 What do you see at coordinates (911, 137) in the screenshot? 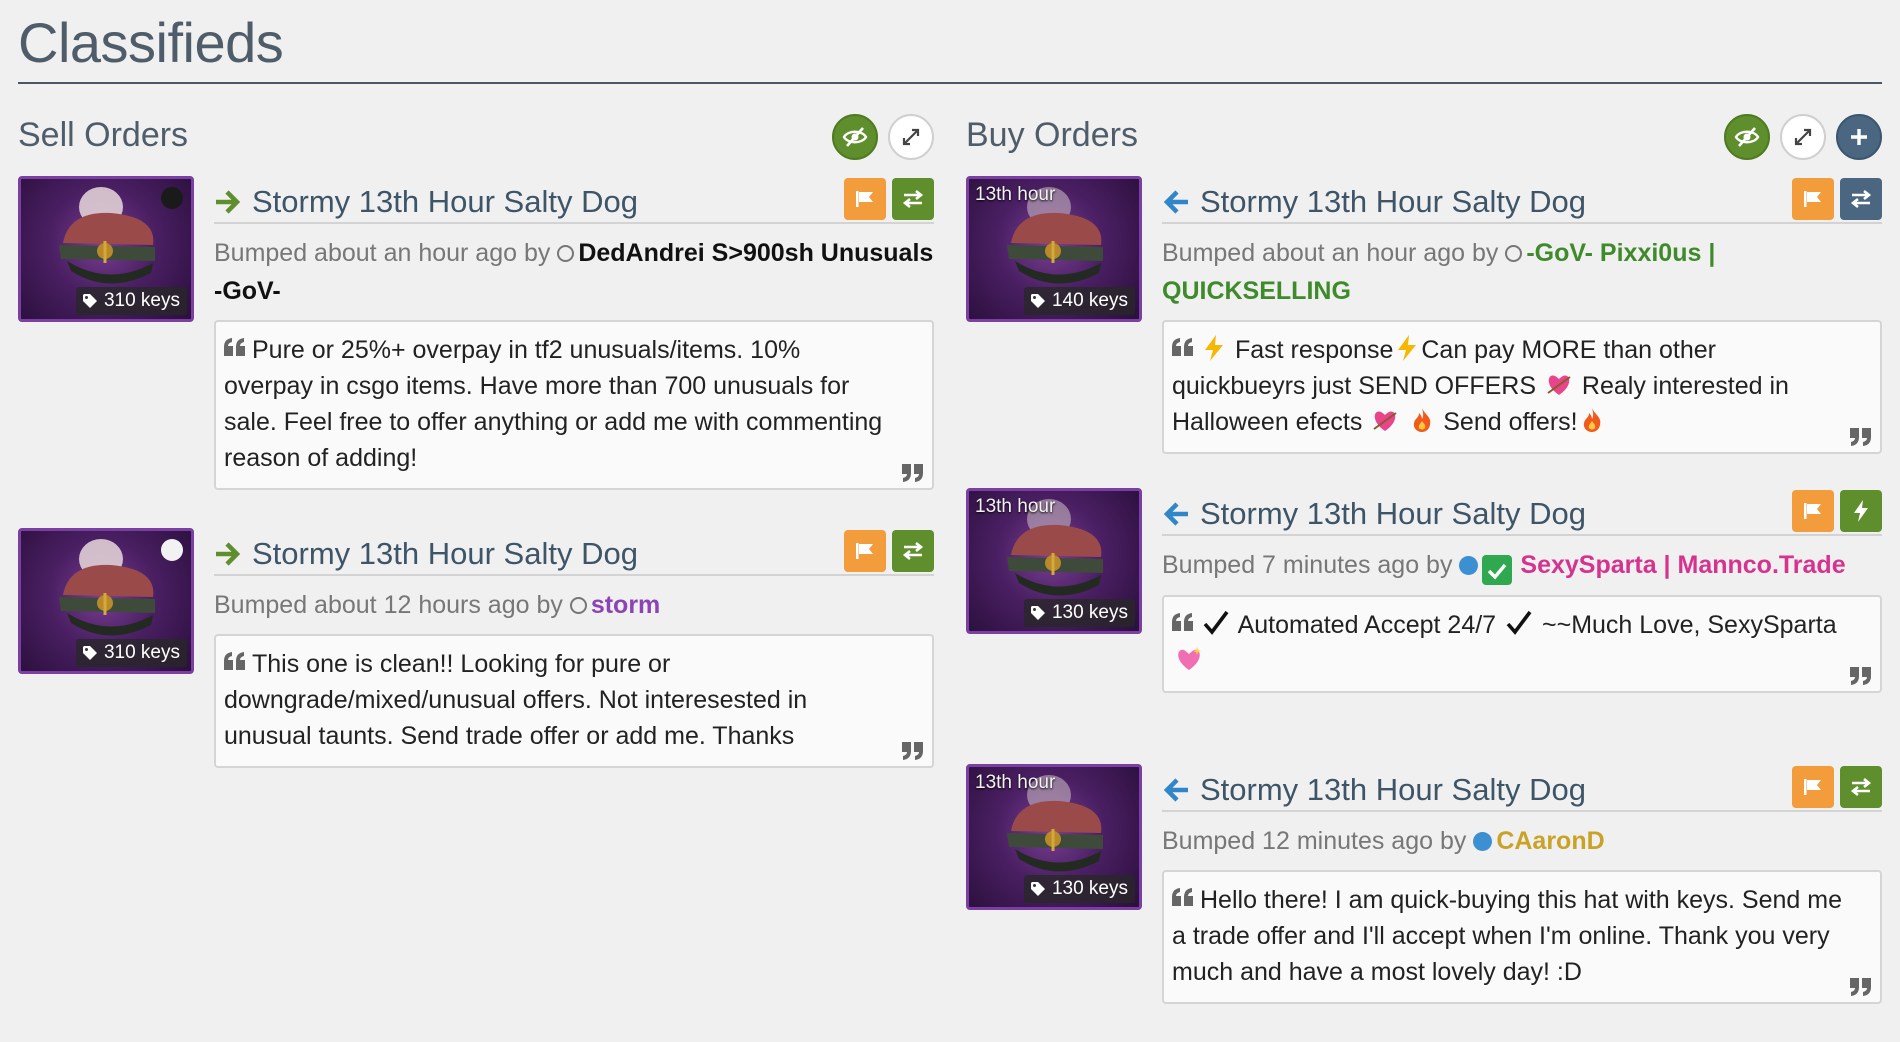
I see `sell-expand-button` at bounding box center [911, 137].